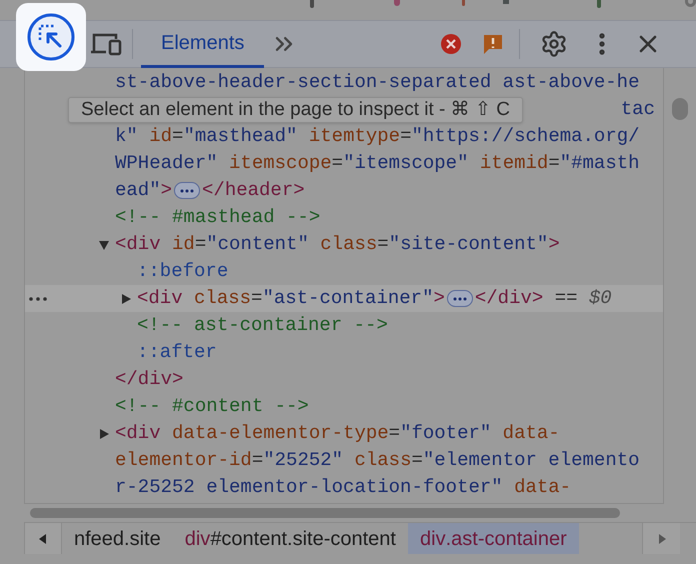  I want to click on attribute-value: k", so click(126, 137).